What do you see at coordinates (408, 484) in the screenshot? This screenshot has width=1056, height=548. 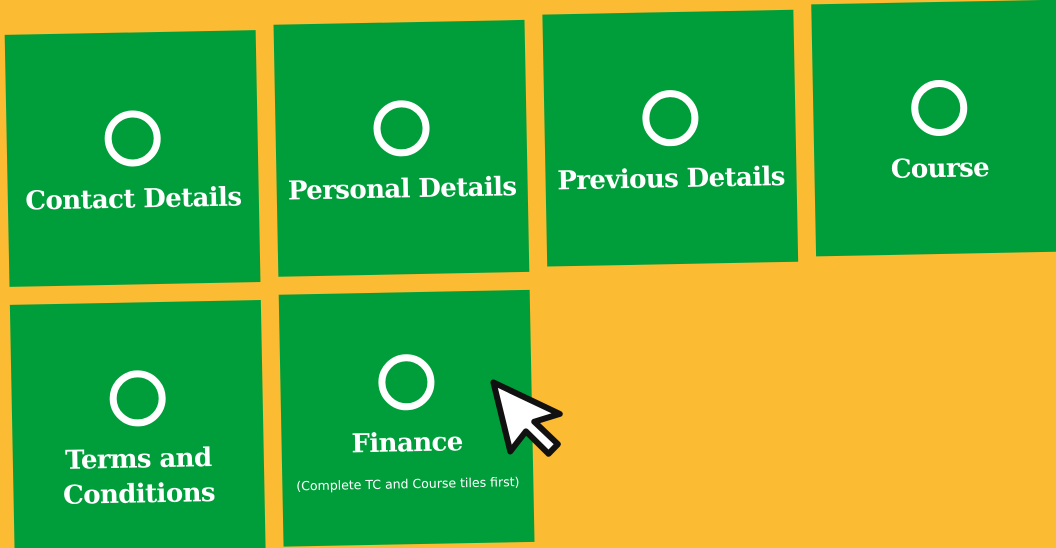 I see `tile-note: (Complete TC and Course tiles first)` at bounding box center [408, 484].